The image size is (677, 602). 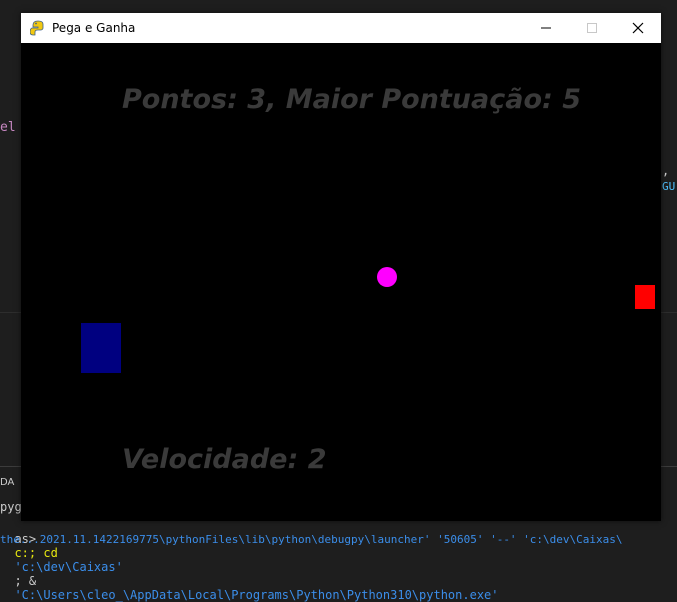 I want to click on player-box, so click(x=101, y=348).